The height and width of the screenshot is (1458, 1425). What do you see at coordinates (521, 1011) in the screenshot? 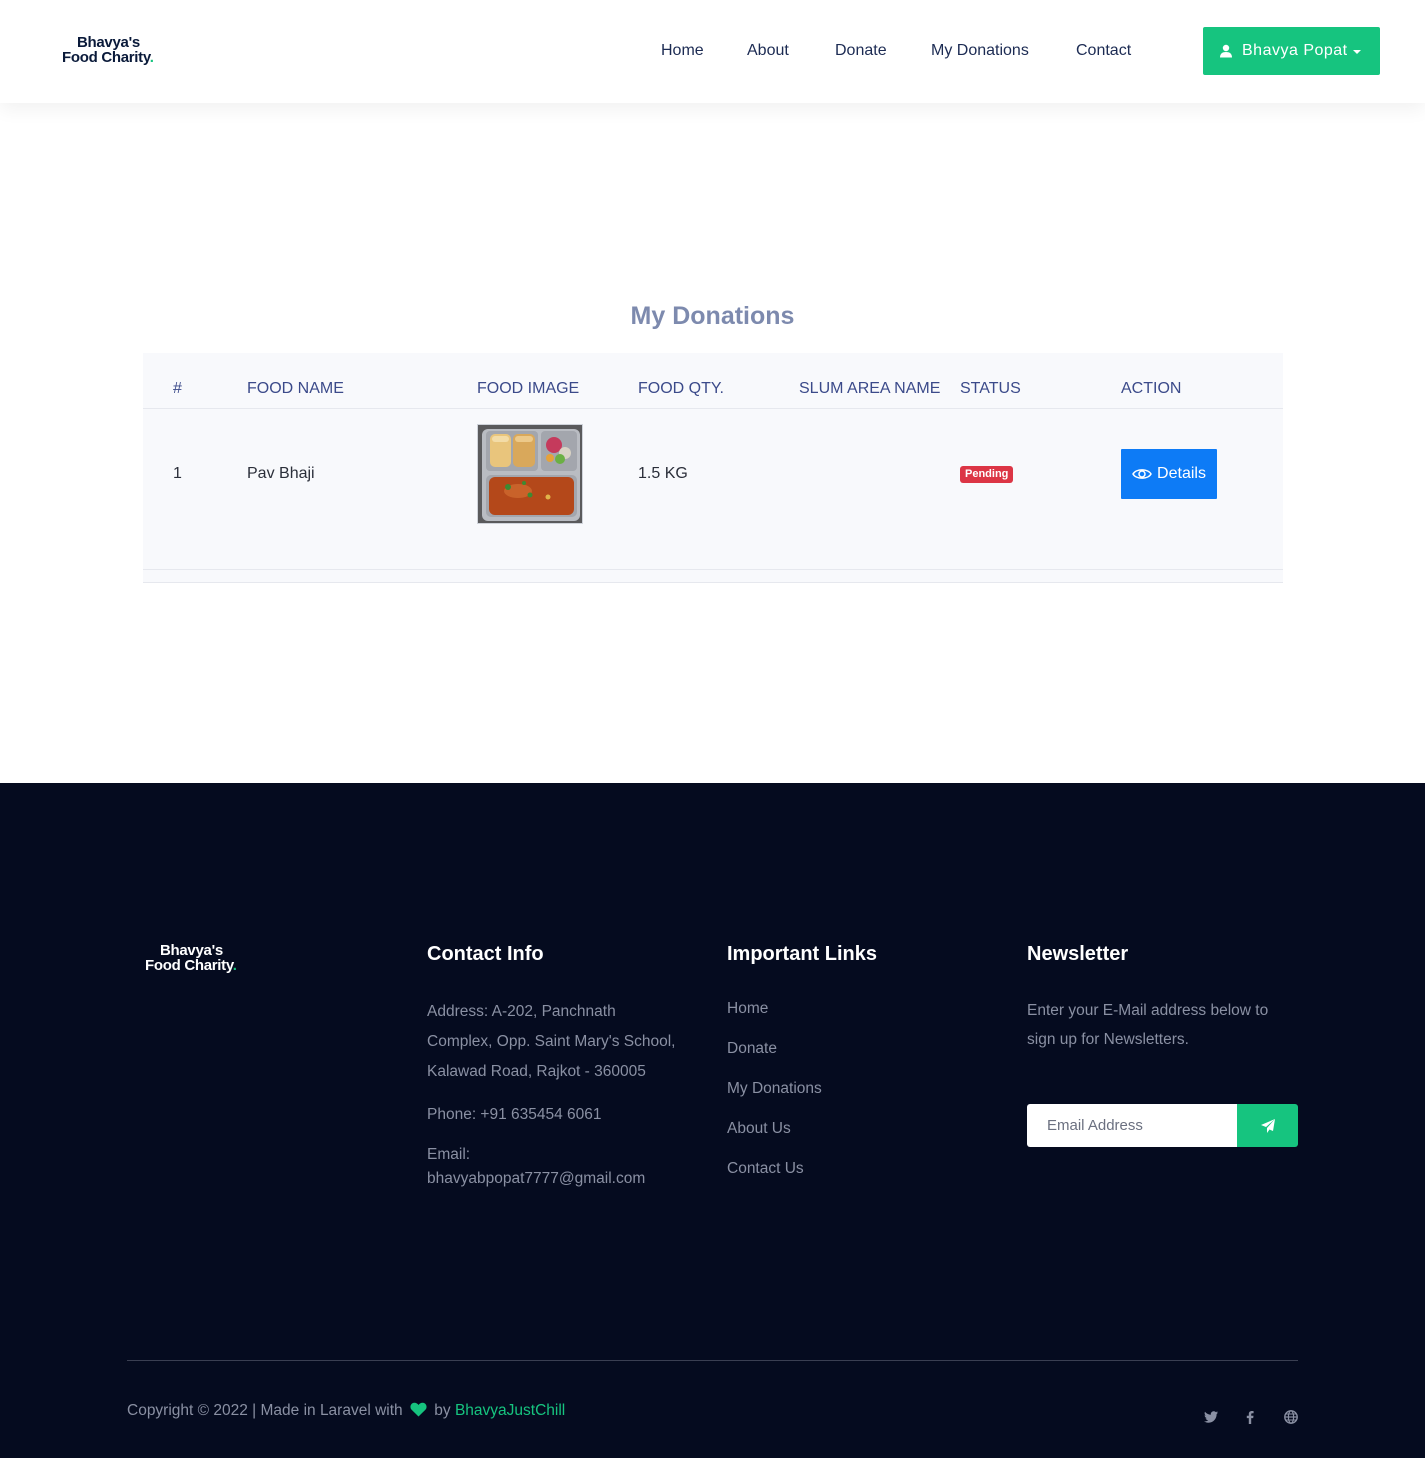
I see `address-line-1: Address: A-202, Panchnath` at bounding box center [521, 1011].